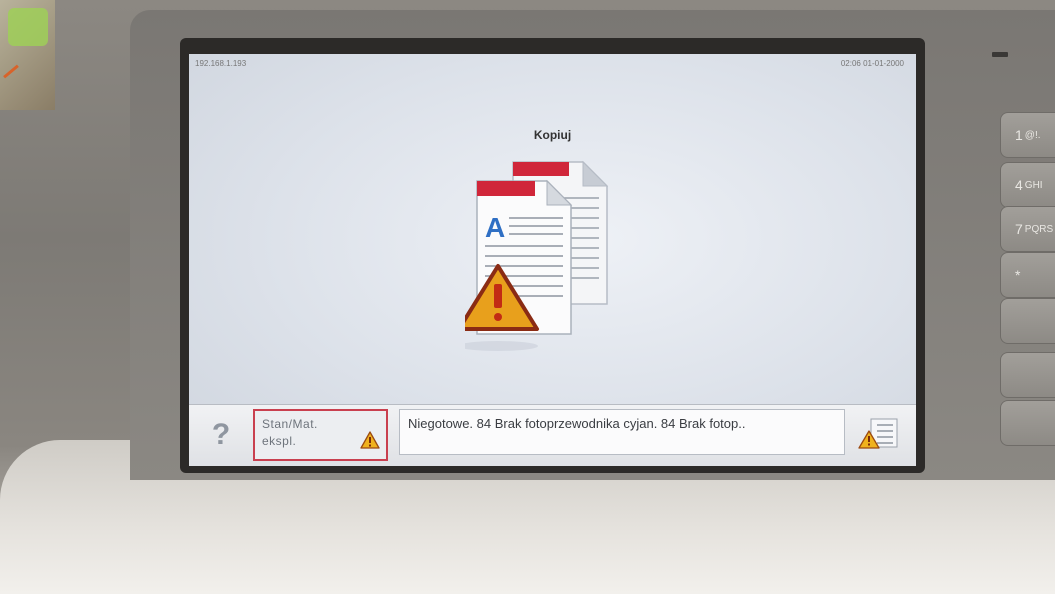 Image resolution: width=1055 pixels, height=594 pixels. I want to click on datetime: 02:06 01-01-2000, so click(872, 63).